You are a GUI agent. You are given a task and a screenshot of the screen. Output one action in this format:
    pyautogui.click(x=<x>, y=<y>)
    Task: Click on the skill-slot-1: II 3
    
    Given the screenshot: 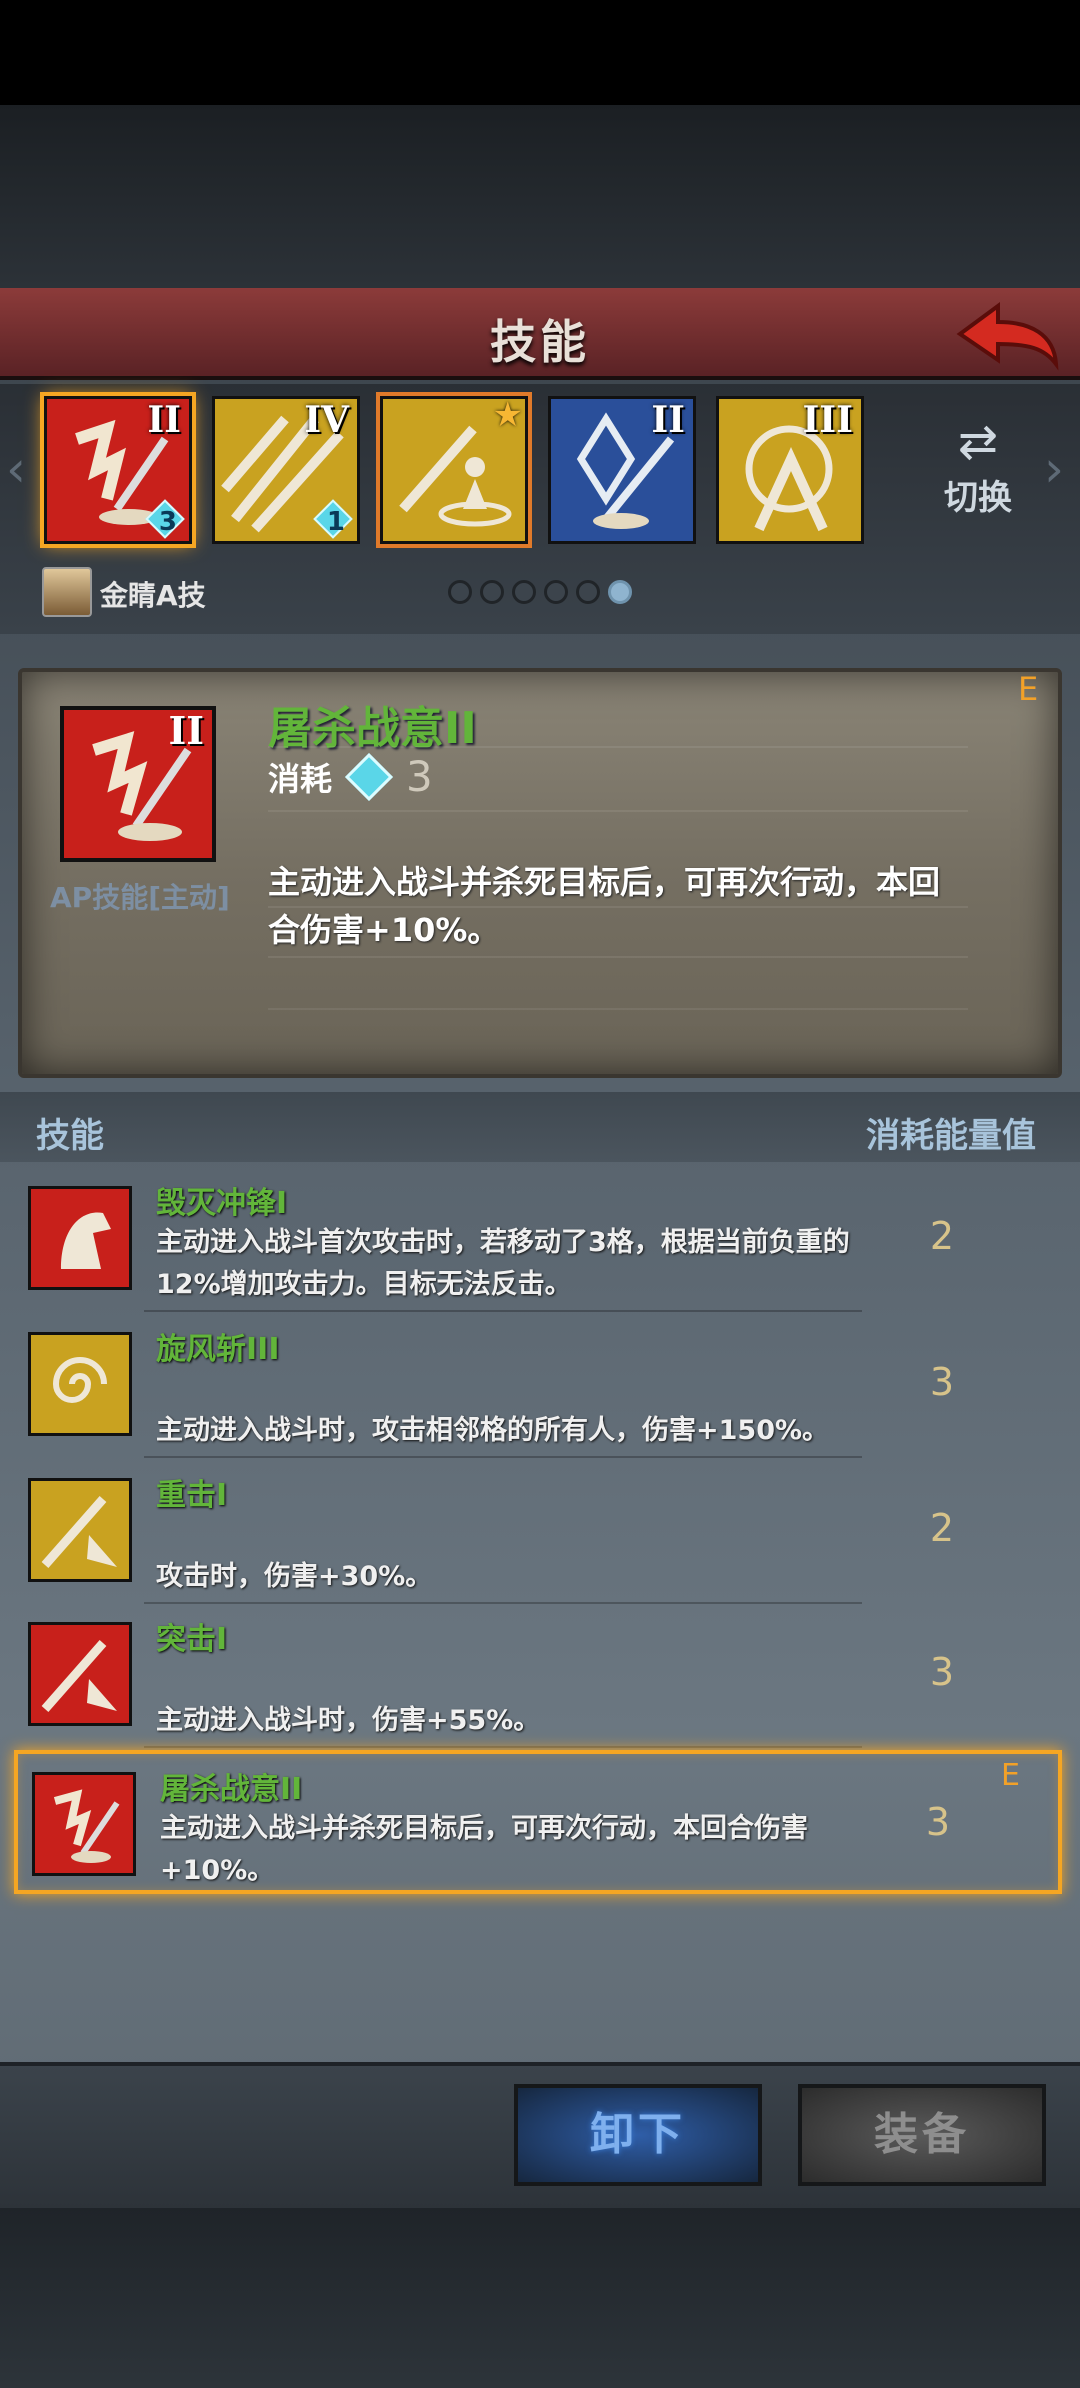 What is the action you would take?
    pyautogui.click(x=118, y=470)
    